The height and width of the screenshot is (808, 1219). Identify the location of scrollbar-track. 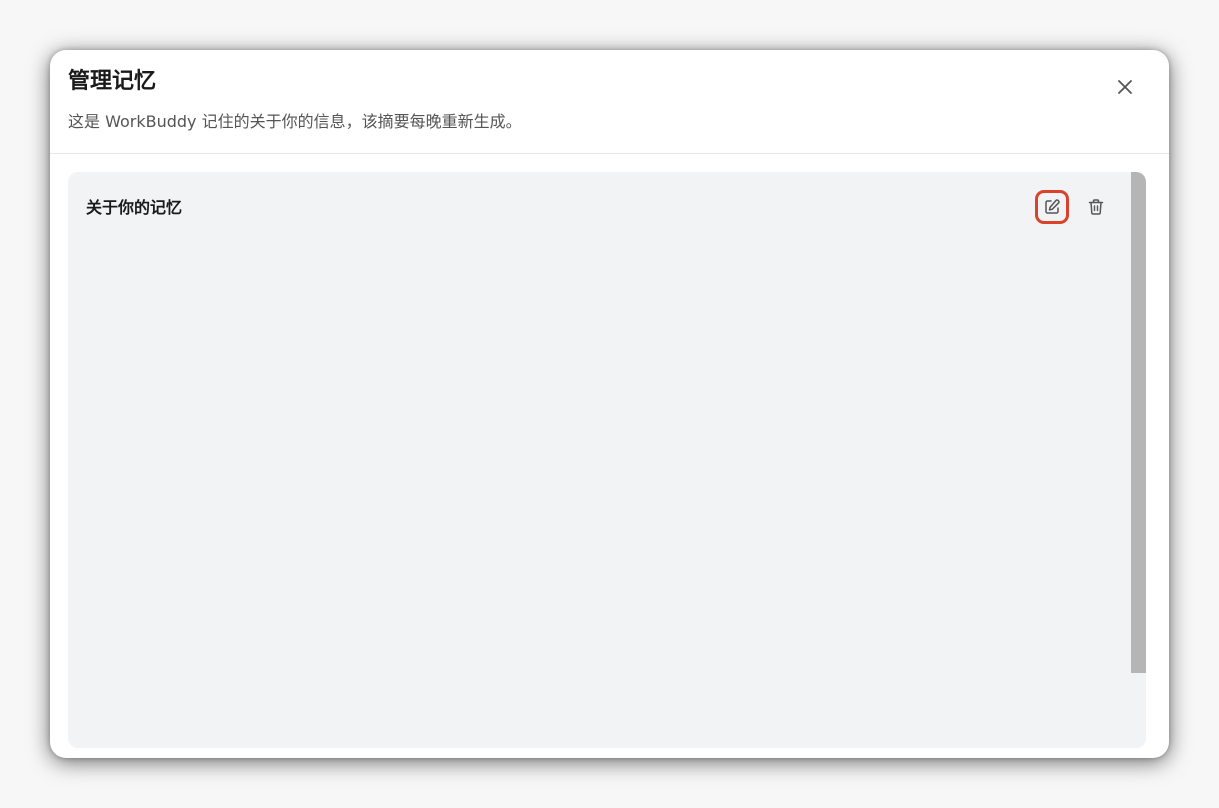
(1138, 460).